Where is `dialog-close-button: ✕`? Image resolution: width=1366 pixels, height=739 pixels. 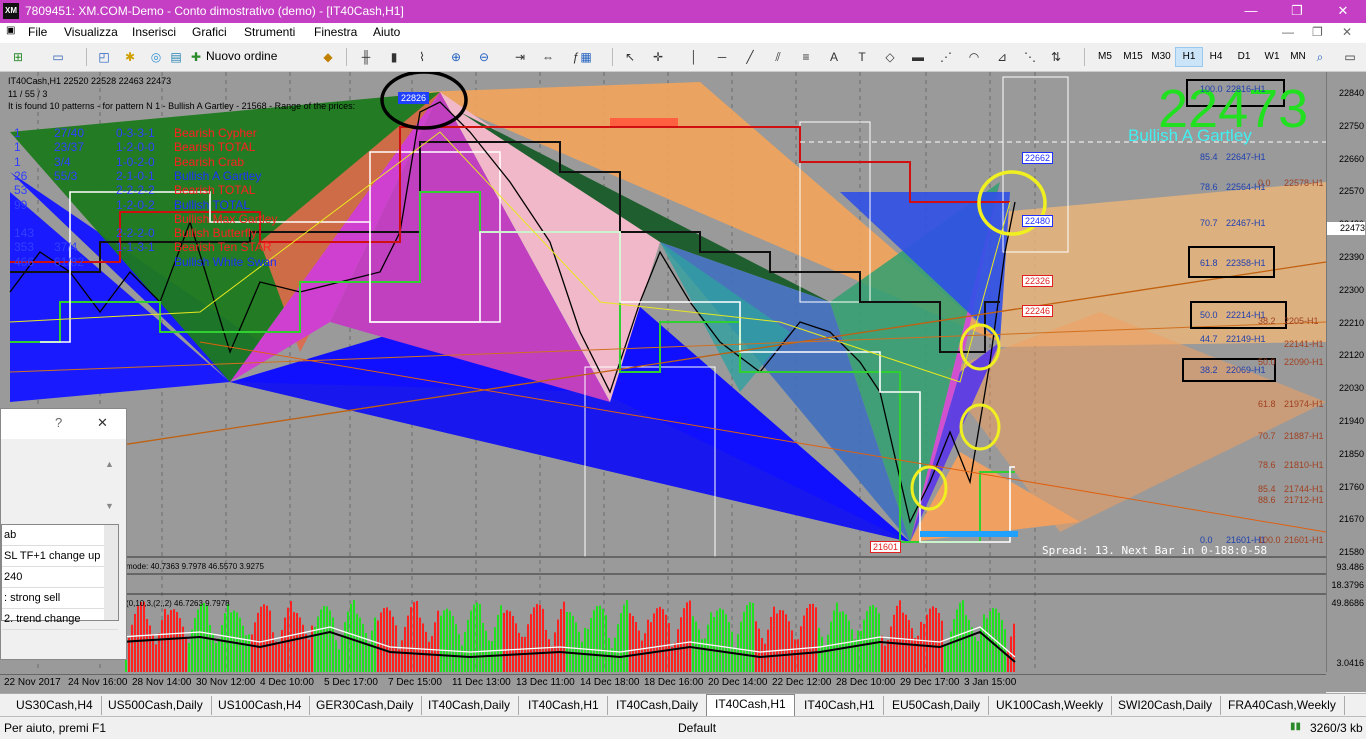 dialog-close-button: ✕ is located at coordinates (102, 423).